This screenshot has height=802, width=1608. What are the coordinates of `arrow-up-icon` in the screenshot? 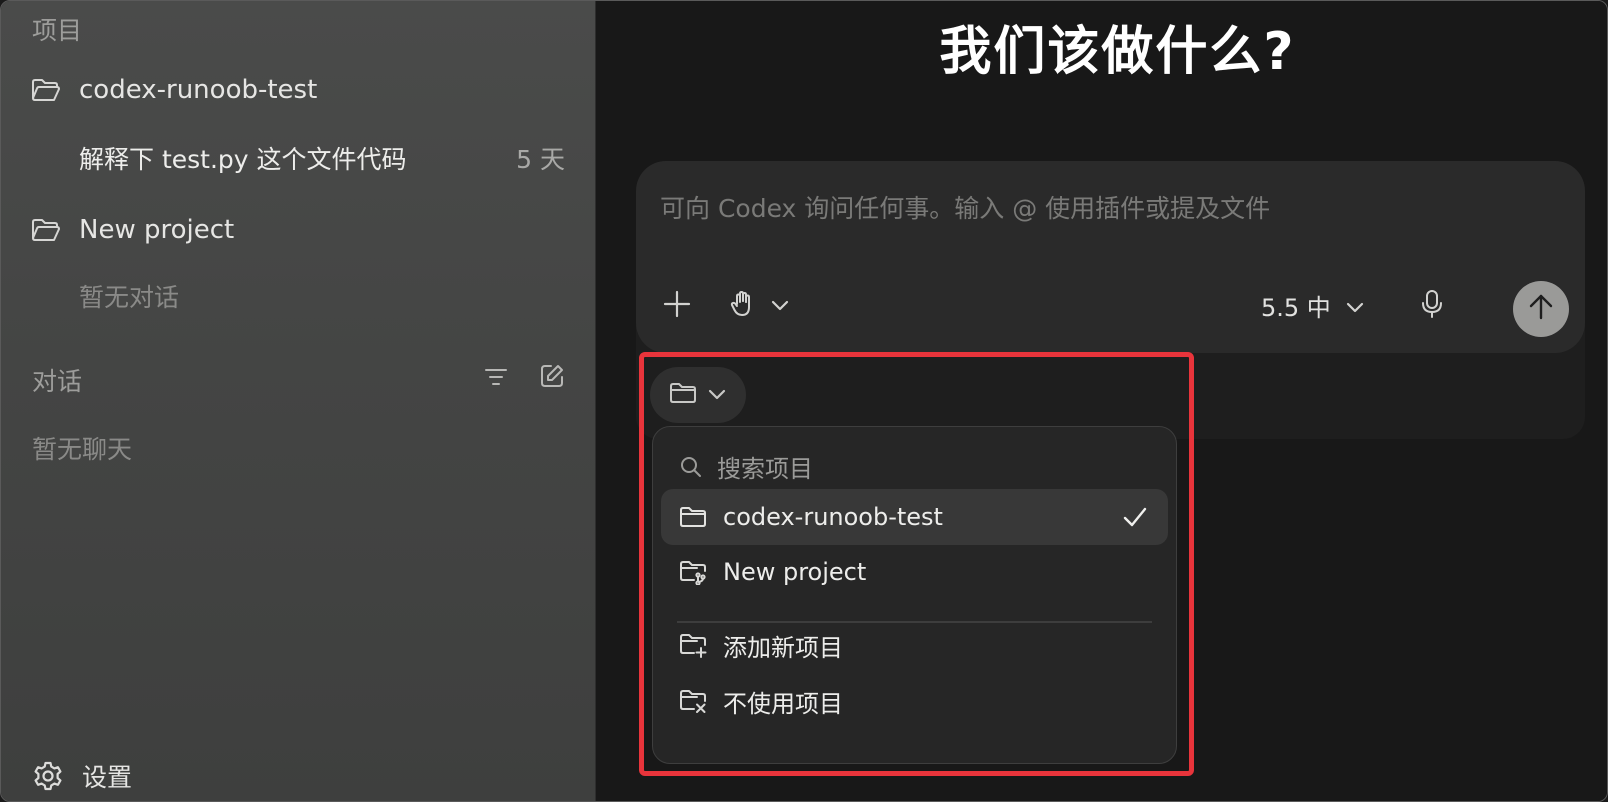 It's located at (1541, 309).